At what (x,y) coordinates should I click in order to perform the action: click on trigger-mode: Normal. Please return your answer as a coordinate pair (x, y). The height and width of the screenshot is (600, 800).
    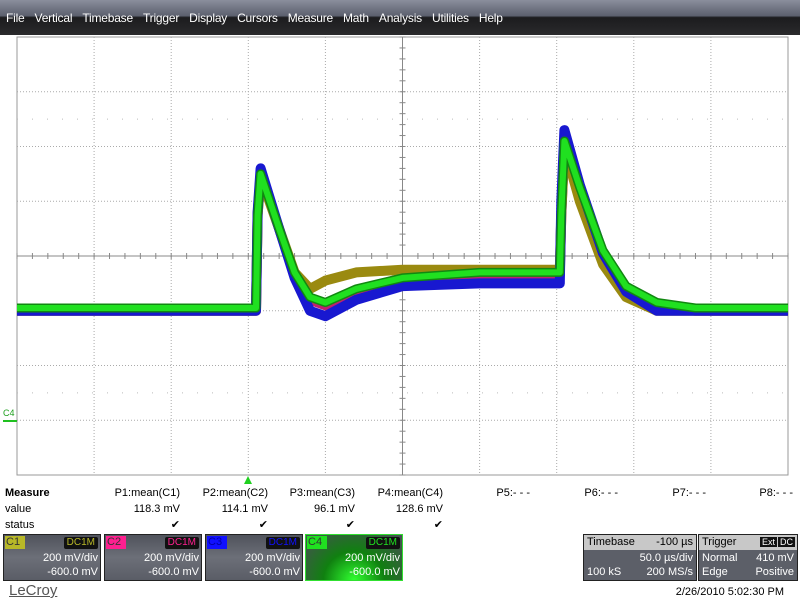
    Looking at the image, I should click on (720, 558).